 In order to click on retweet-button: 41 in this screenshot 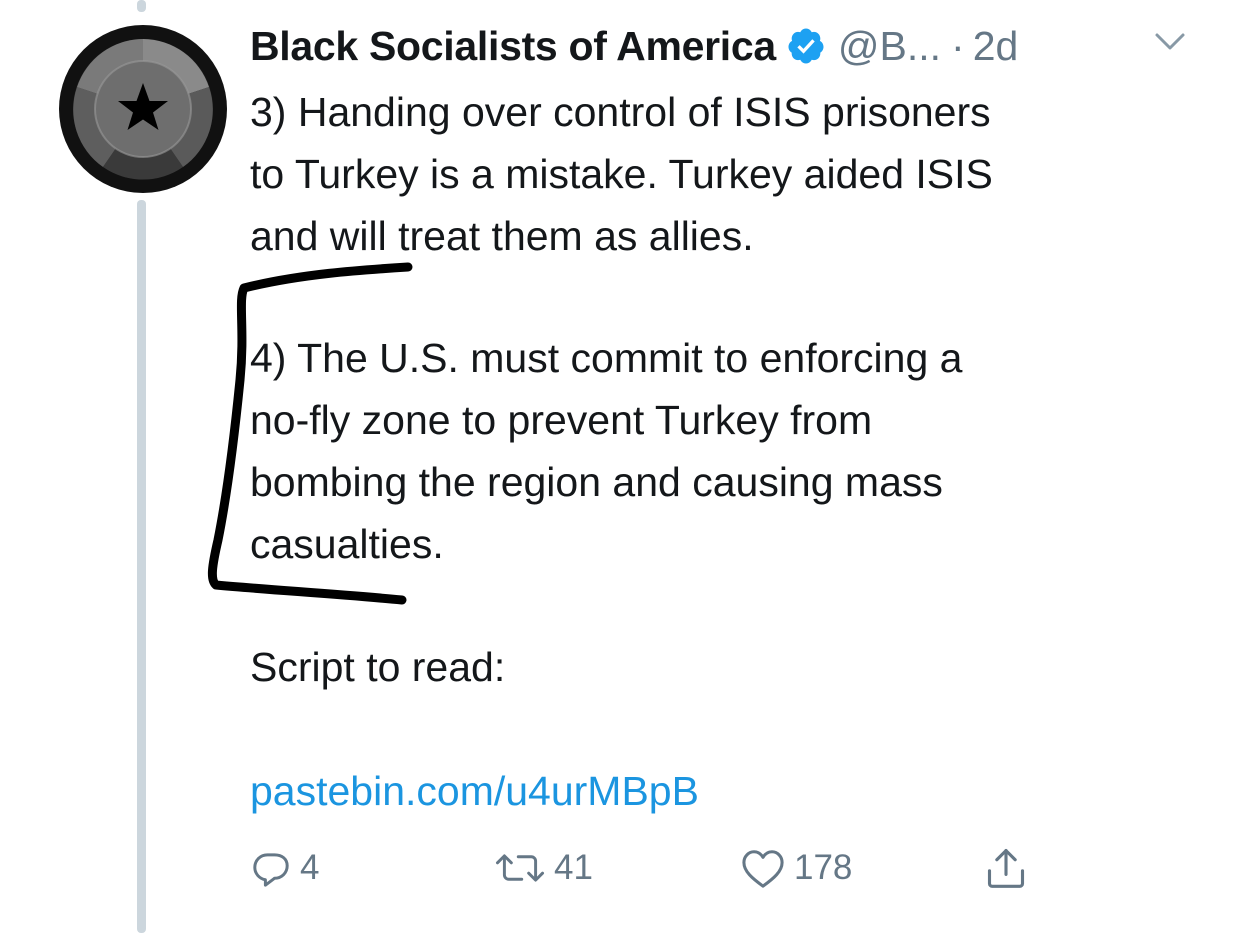, I will do `click(543, 868)`.